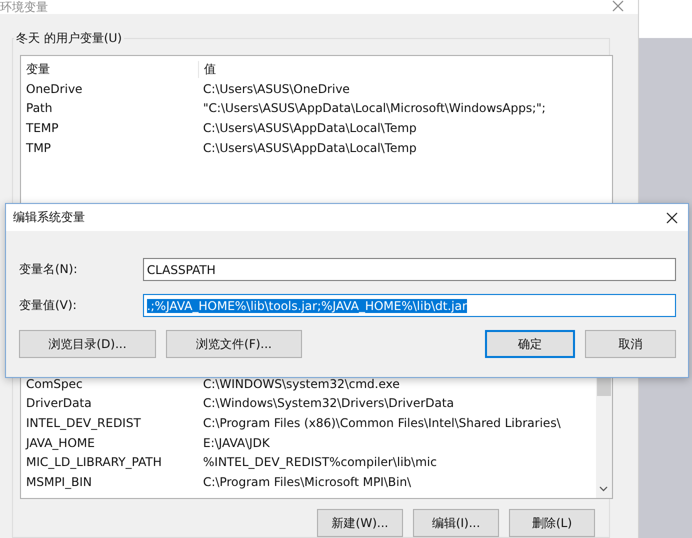  I want to click on field-label: 变量名(N):, so click(48, 269).